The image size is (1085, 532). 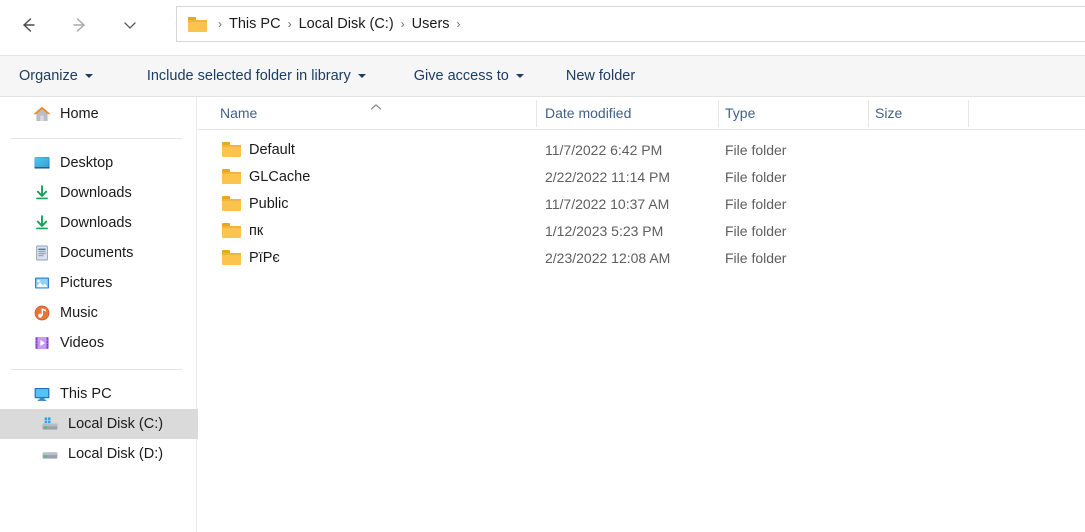 What do you see at coordinates (256, 231) in the screenshot?
I see `file-name: пк` at bounding box center [256, 231].